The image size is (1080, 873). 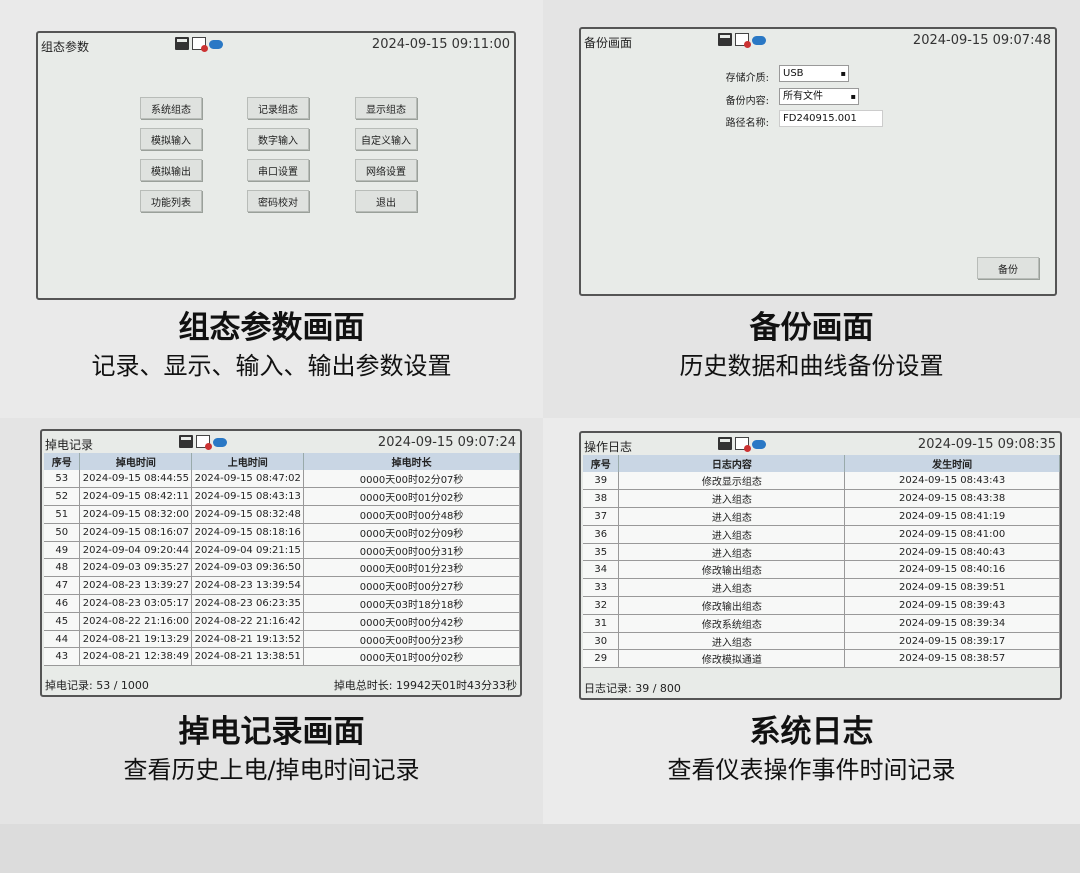 What do you see at coordinates (136, 568) in the screenshot?
I see `table-cell: 2024-09-03 09:35:27` at bounding box center [136, 568].